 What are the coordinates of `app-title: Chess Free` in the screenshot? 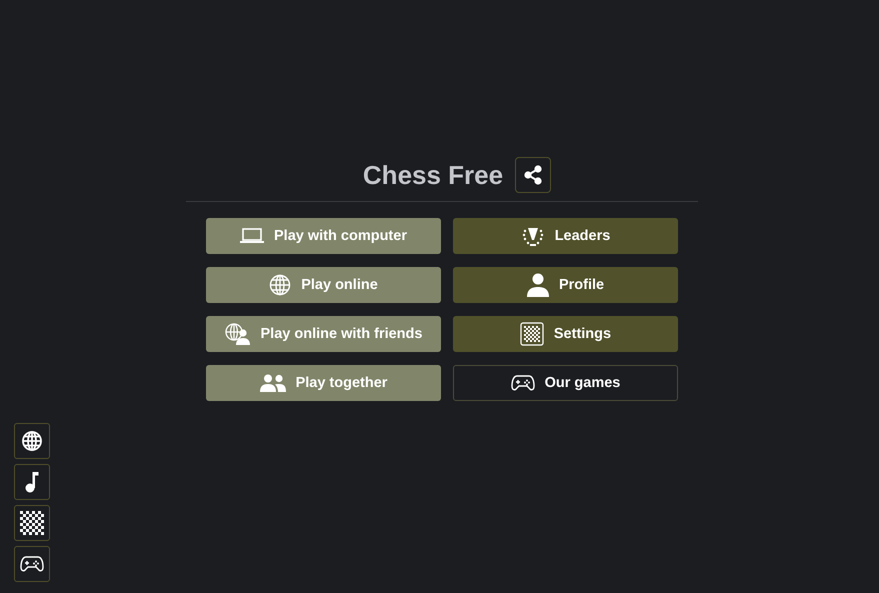 It's located at (433, 175).